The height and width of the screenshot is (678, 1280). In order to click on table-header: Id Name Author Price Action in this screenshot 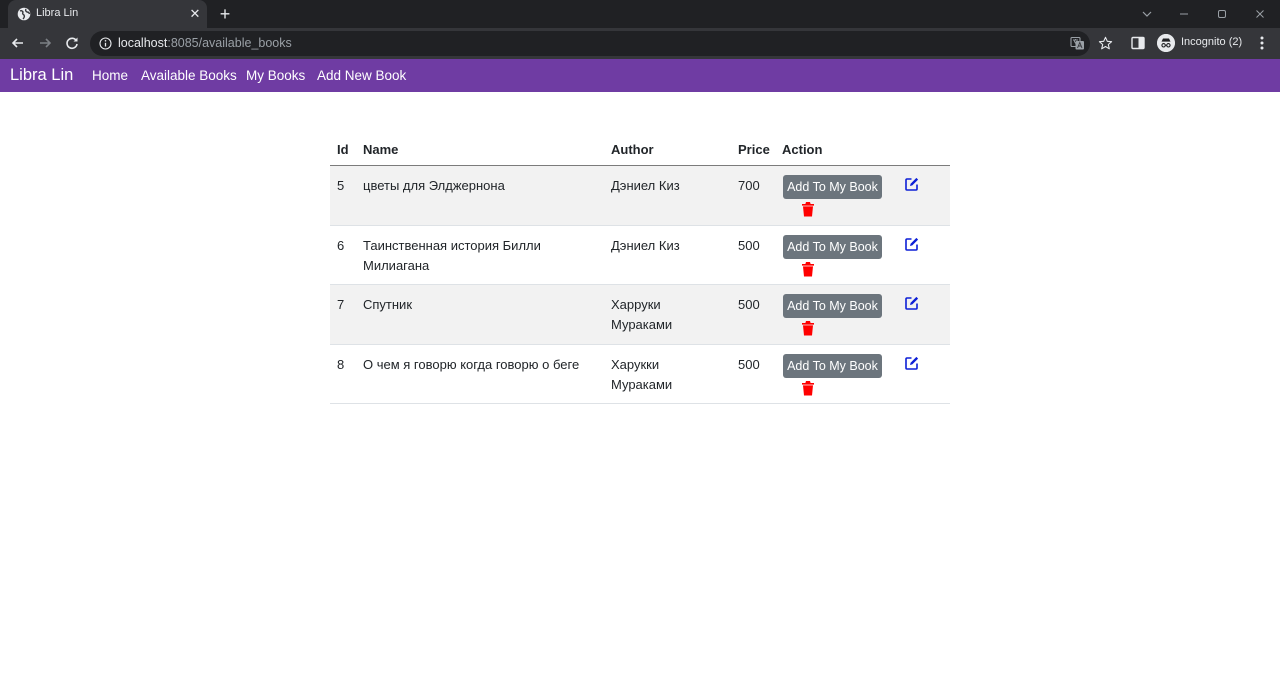, I will do `click(640, 151)`.